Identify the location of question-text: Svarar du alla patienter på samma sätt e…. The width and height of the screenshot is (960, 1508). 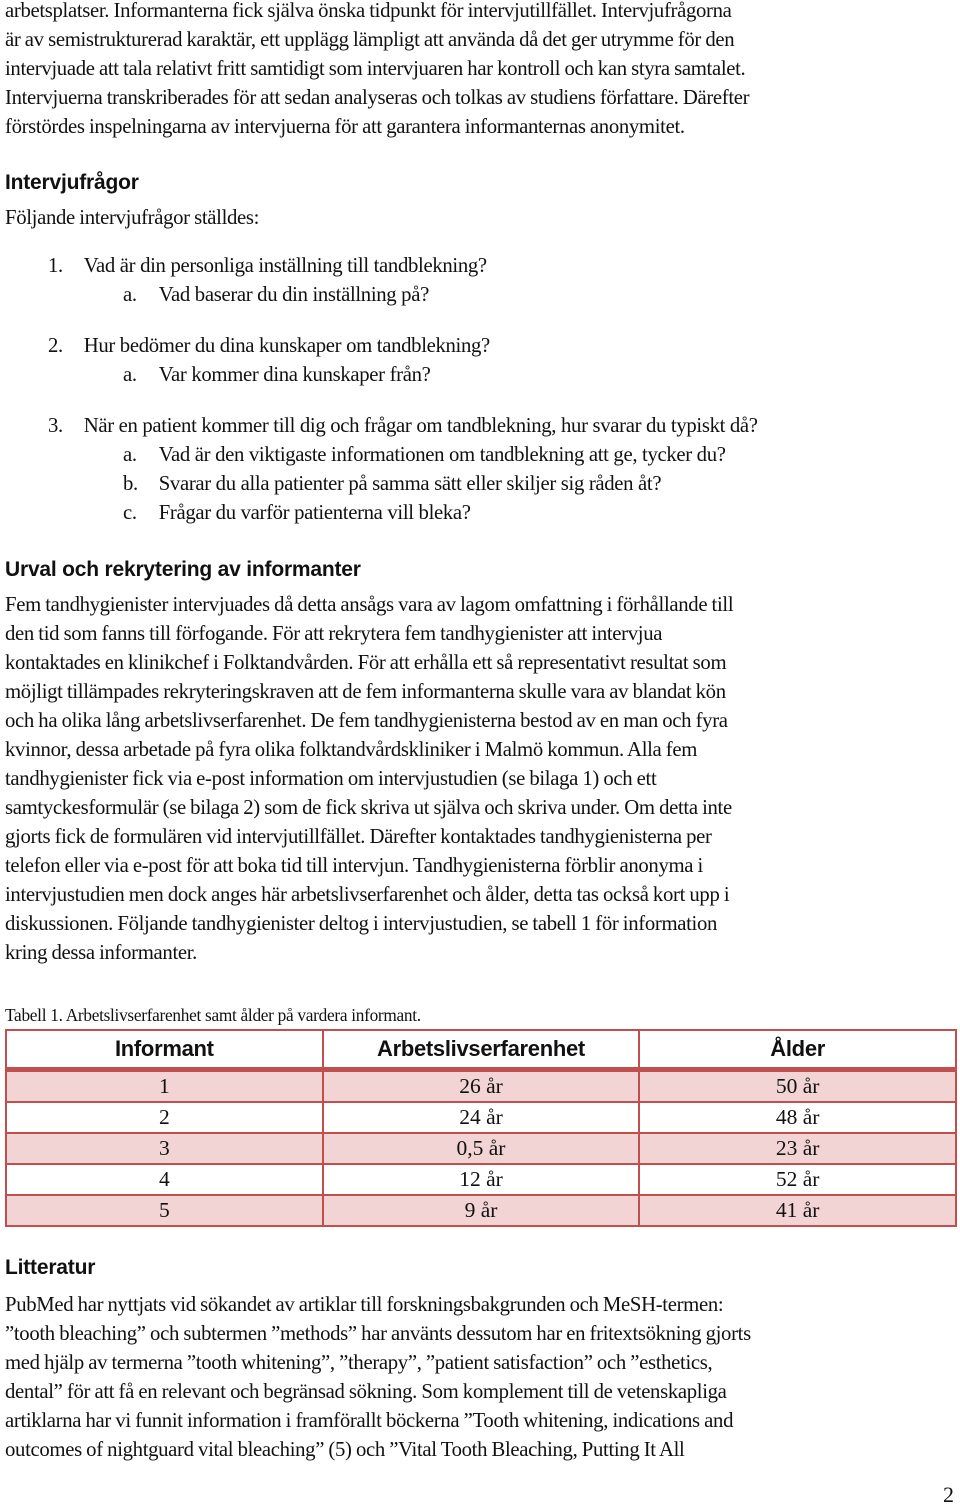
(410, 483).